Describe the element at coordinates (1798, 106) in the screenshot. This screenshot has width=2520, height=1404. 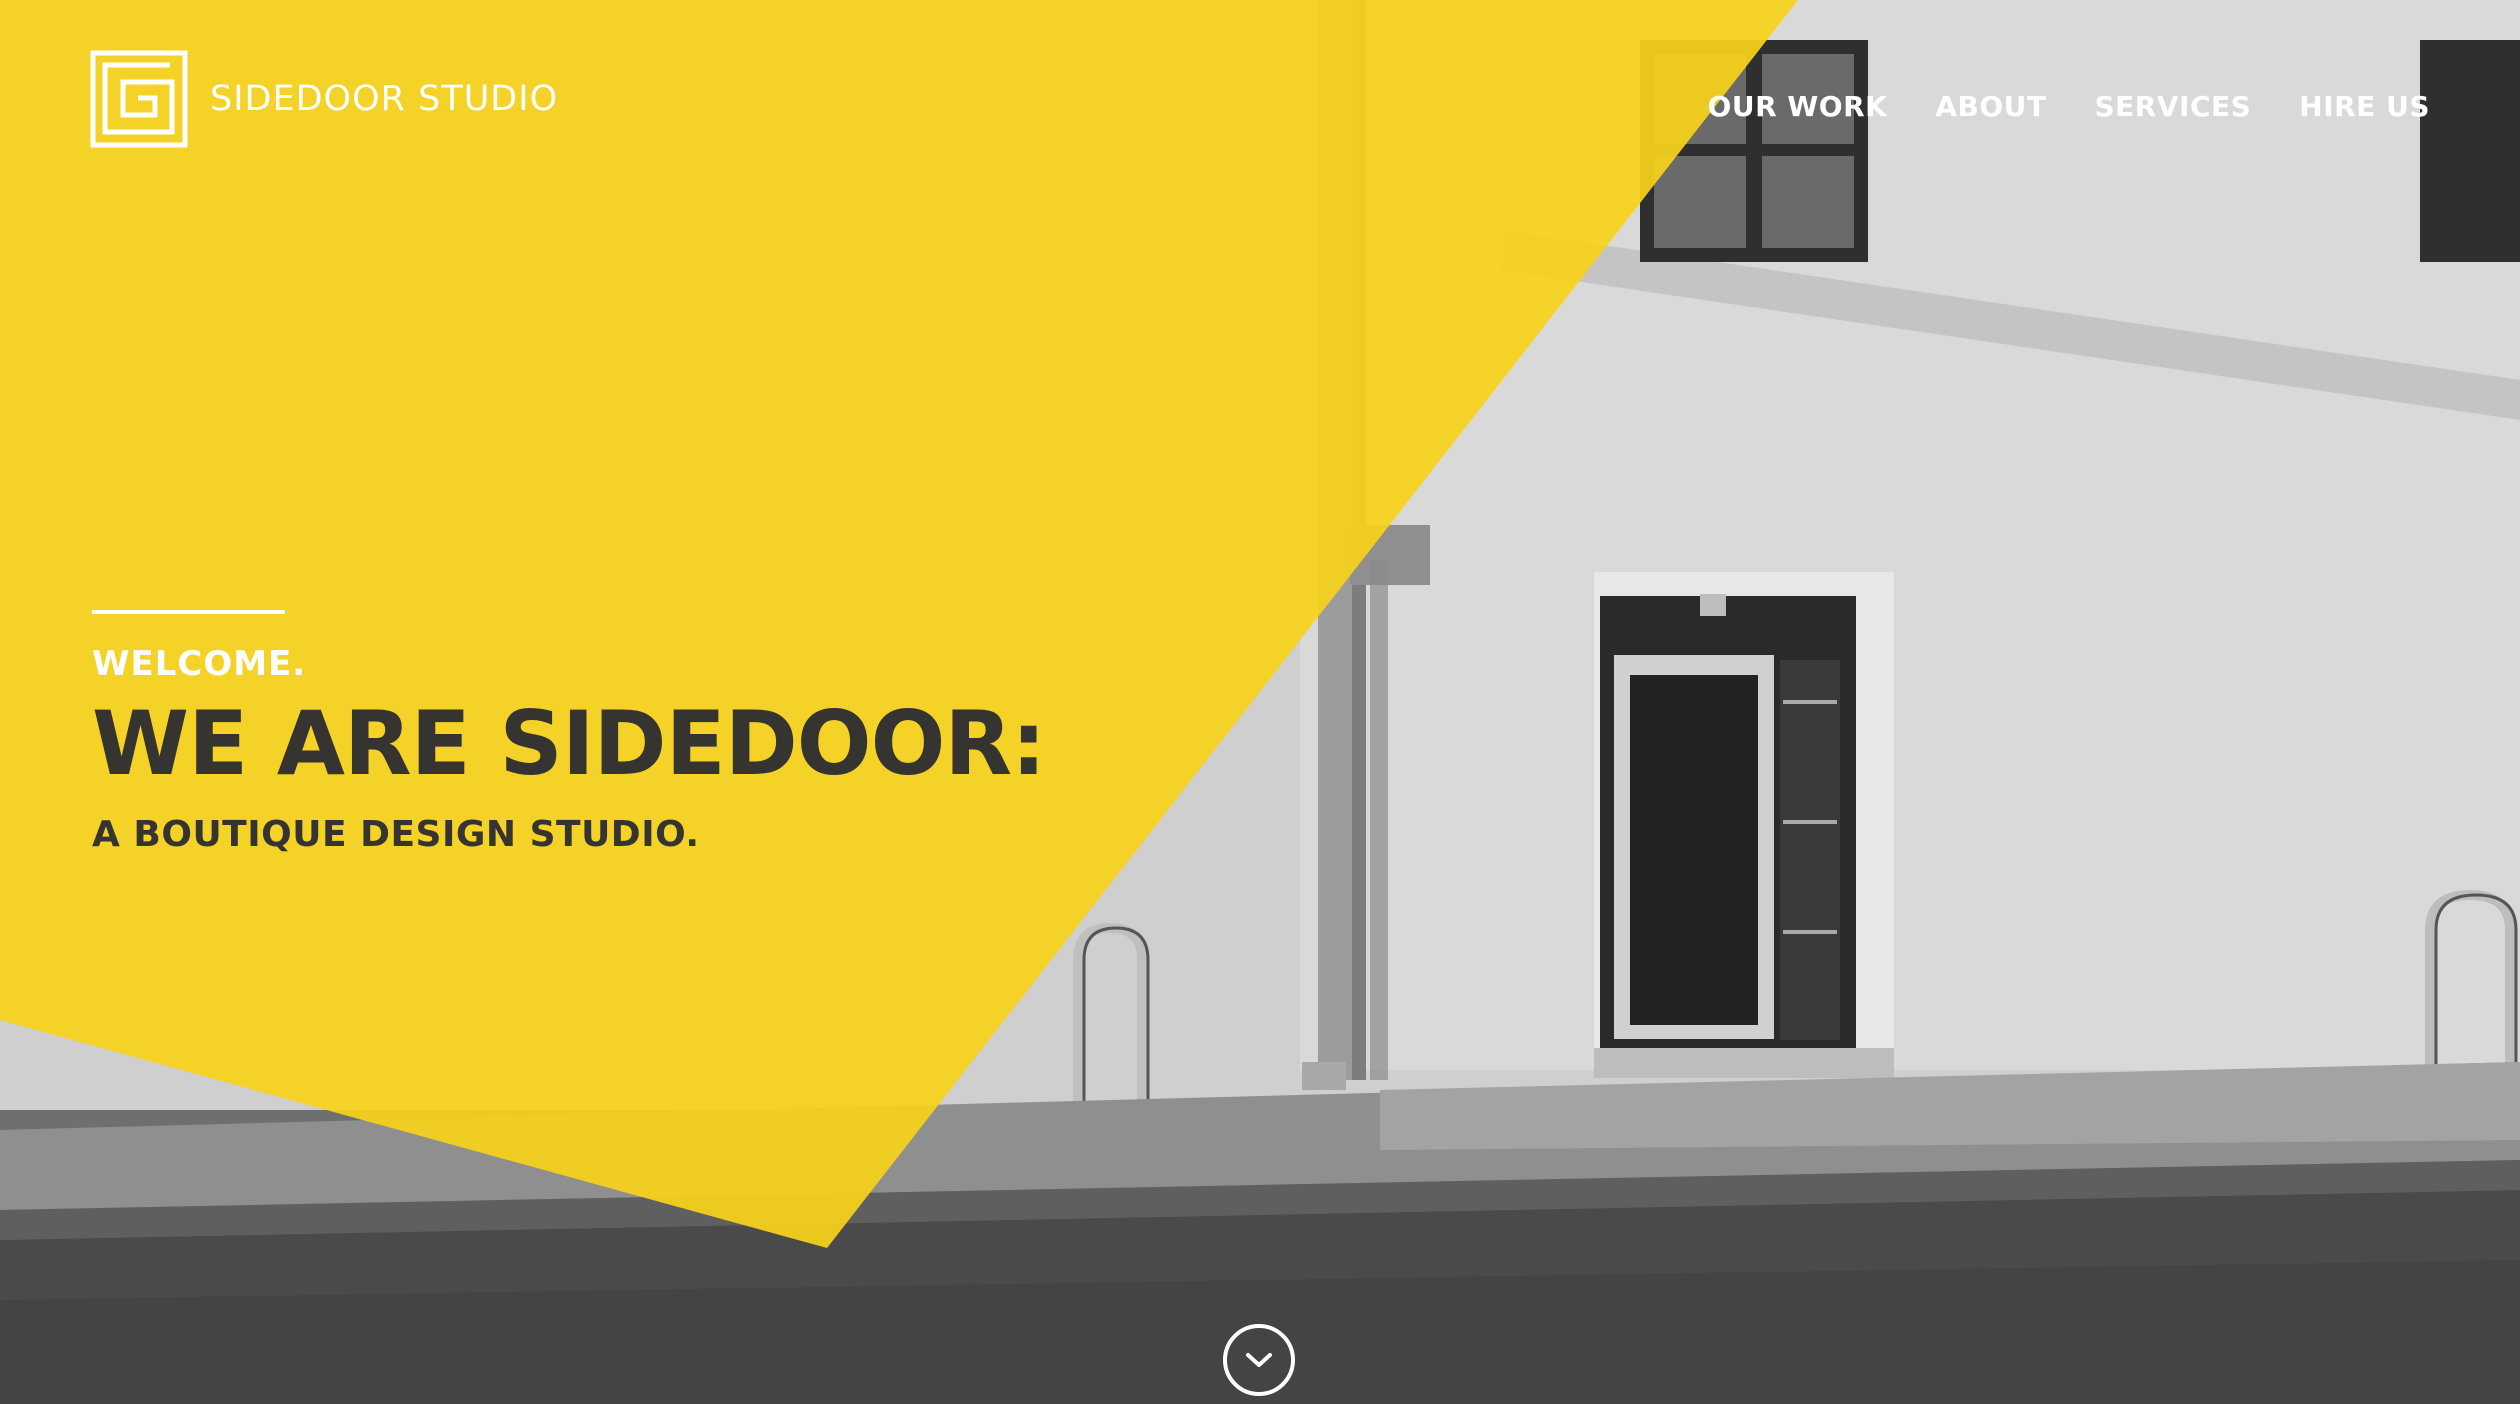
I see `nav-our-work: OUR WORK` at that location.